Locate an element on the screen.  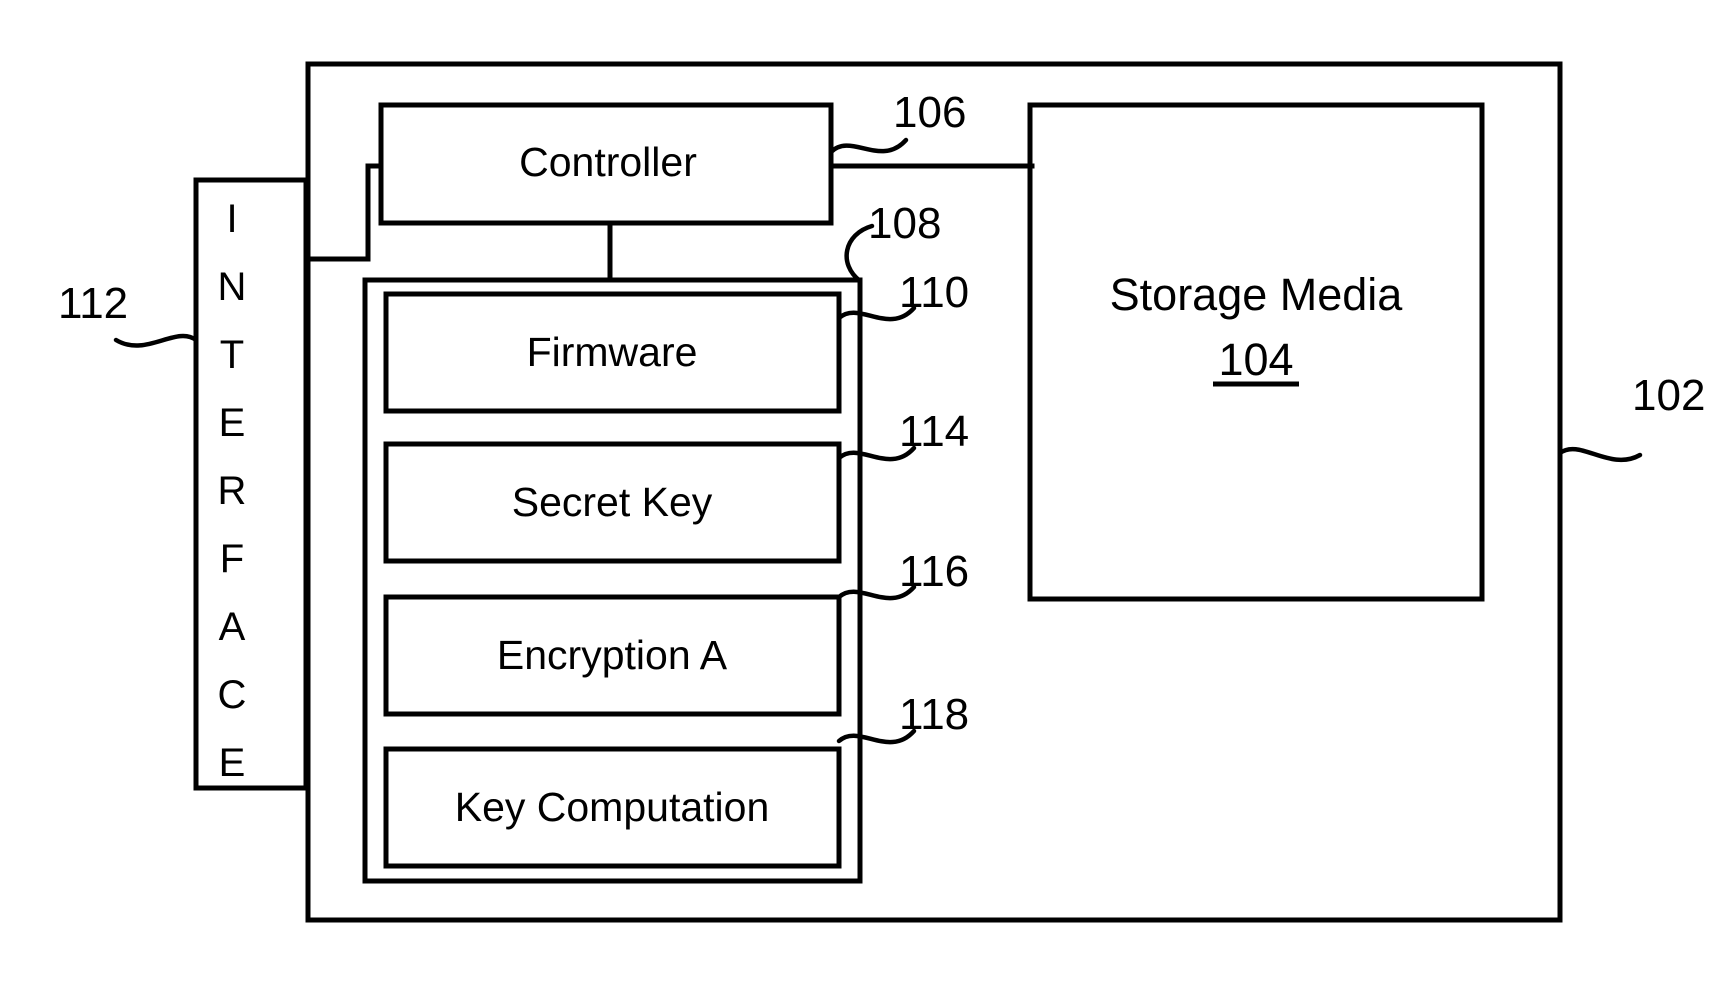
module-label-key-computation: Key Computation is located at coordinates (612, 807).